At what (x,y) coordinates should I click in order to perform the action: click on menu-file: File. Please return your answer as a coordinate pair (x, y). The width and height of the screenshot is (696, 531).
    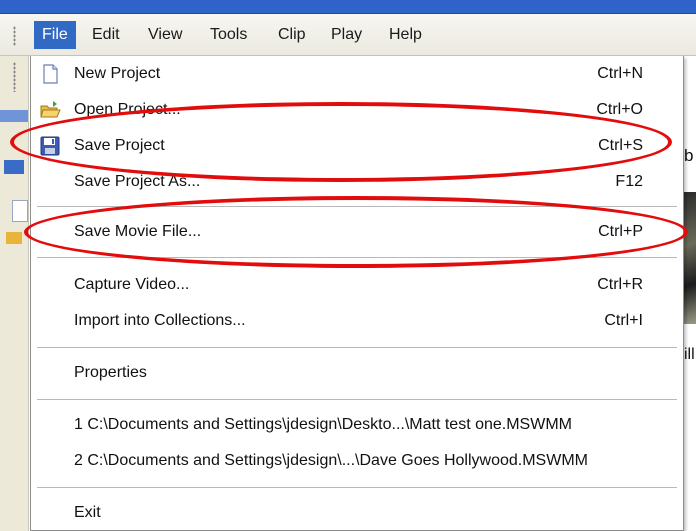
    Looking at the image, I should click on (55, 35).